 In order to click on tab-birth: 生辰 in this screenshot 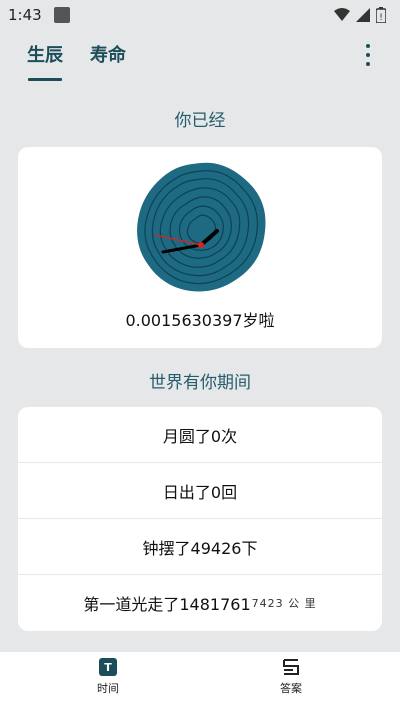, I will do `click(45, 54)`.